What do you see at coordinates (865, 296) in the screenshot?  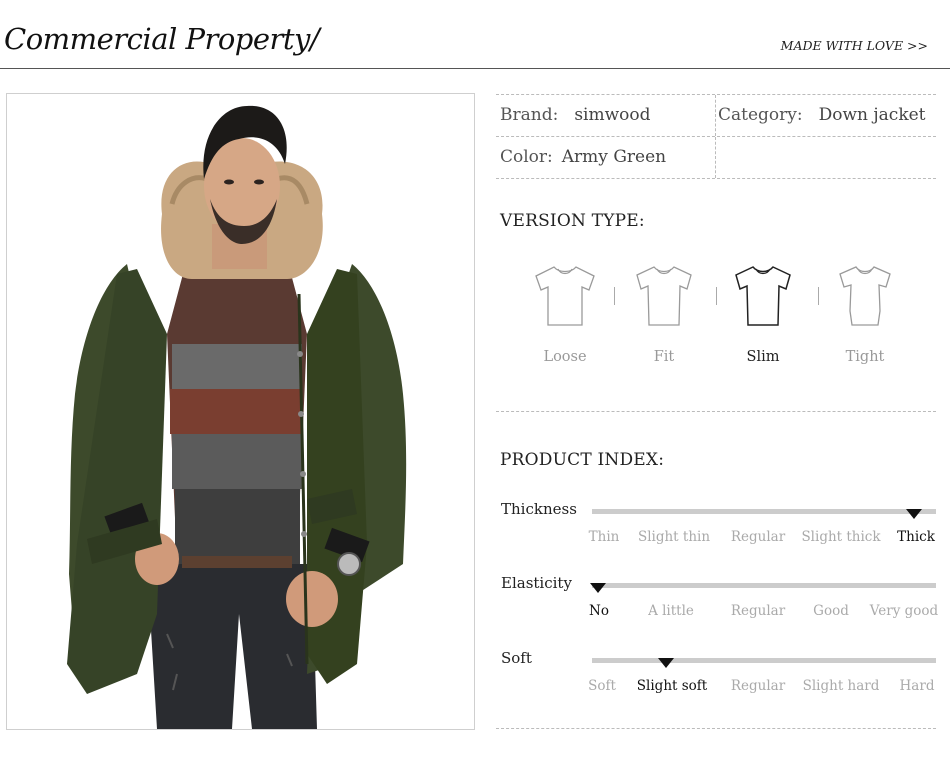 I see `tshirt-tight-icon` at bounding box center [865, 296].